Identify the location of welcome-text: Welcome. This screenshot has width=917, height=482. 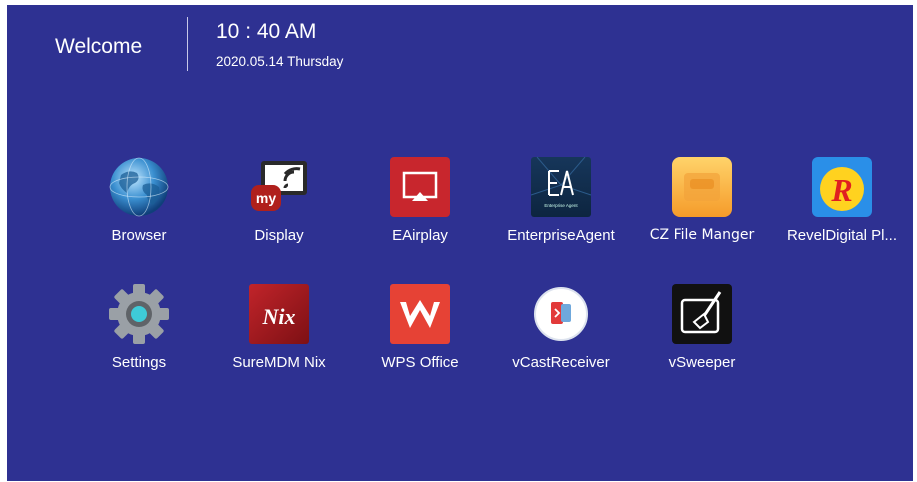
(99, 46).